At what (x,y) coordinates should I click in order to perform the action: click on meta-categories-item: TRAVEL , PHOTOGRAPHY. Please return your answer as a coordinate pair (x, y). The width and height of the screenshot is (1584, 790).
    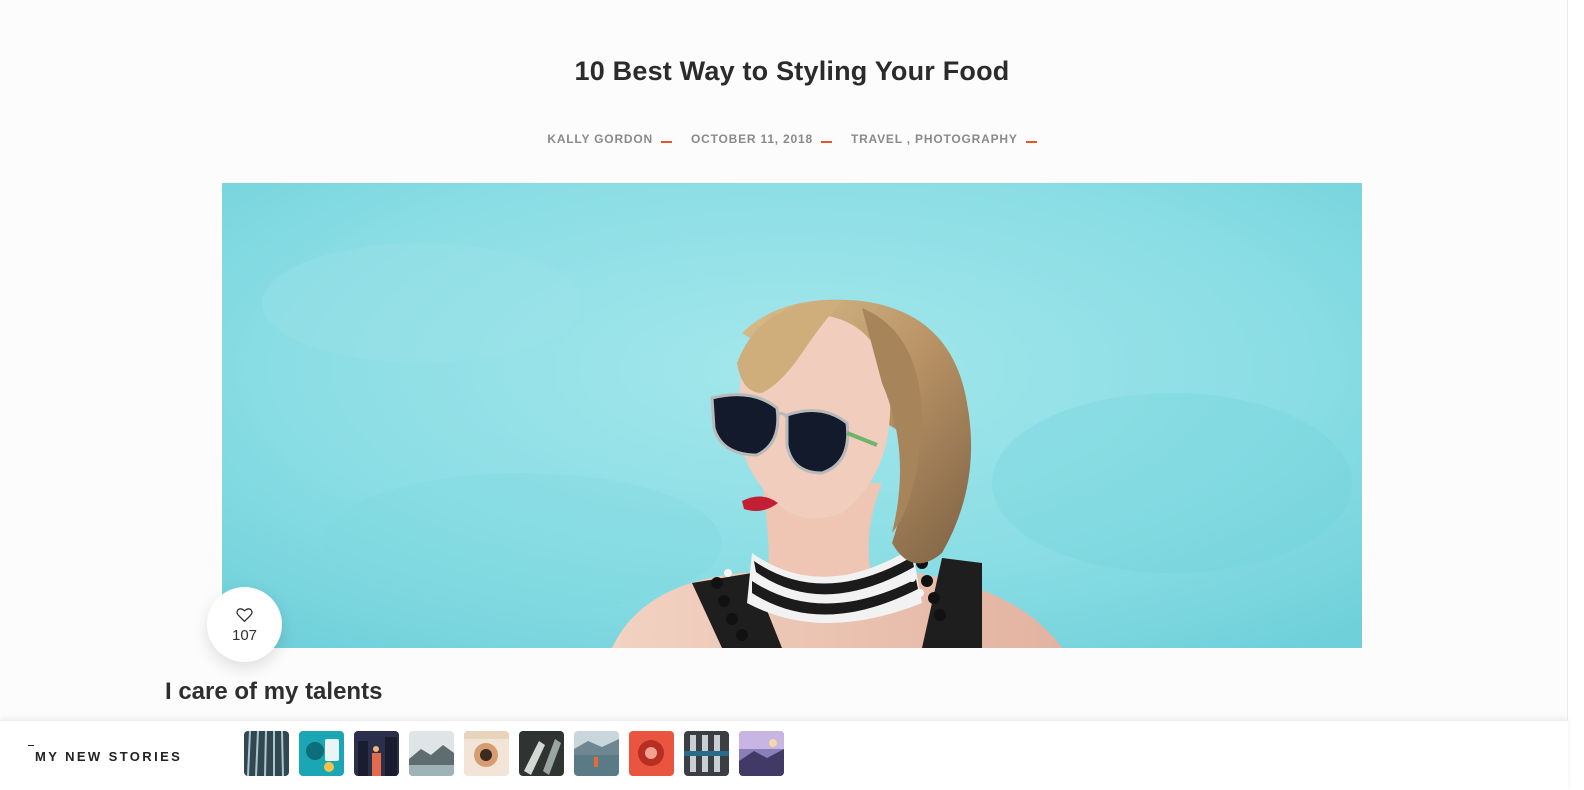
    Looking at the image, I should click on (944, 139).